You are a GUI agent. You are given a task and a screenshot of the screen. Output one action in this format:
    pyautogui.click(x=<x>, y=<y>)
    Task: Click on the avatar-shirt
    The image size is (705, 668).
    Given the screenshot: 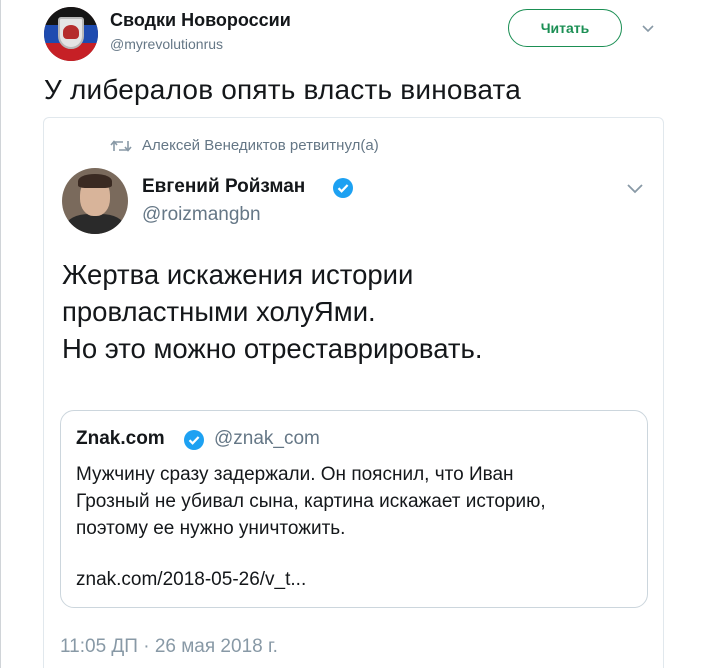 What is the action you would take?
    pyautogui.click(x=95, y=224)
    